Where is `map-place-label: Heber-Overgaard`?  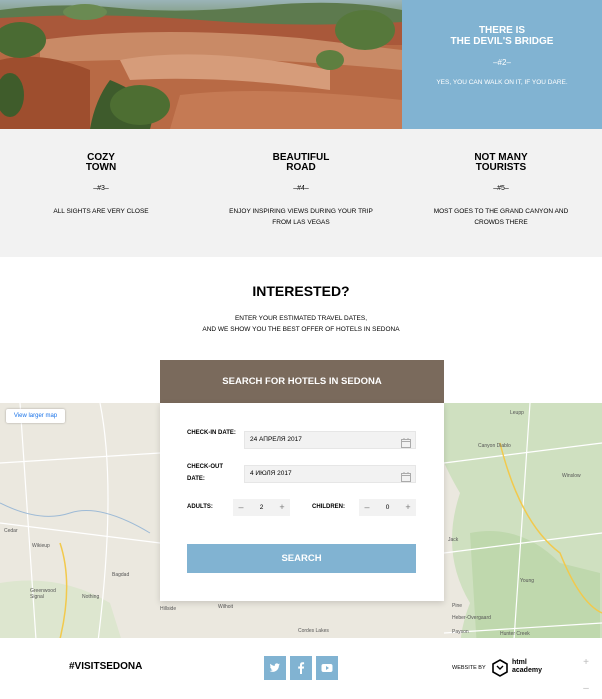
map-place-label: Heber-Overgaard is located at coordinates (471, 618).